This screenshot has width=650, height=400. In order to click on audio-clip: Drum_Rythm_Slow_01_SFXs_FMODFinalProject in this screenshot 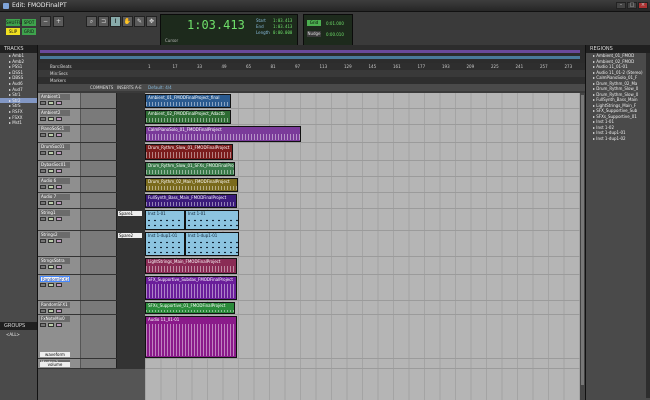, I will do `click(190, 169)`.